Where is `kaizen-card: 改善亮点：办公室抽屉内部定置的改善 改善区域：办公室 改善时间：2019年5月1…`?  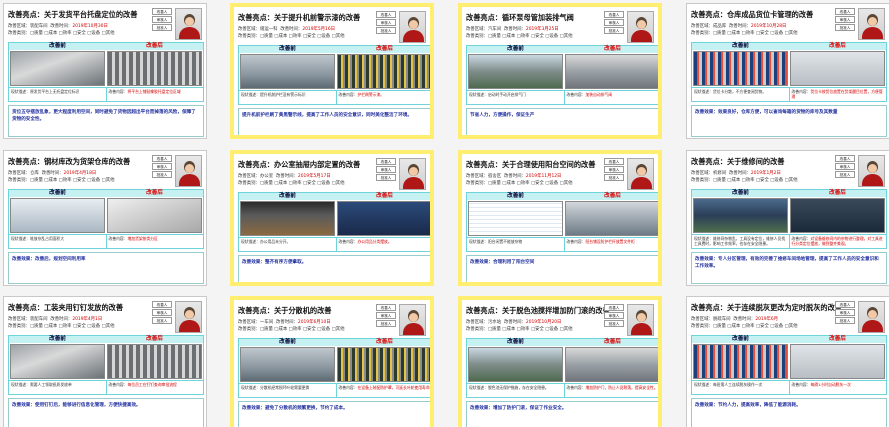
kaizen-card: 改善亮点：办公室抽屉内部定置的改善 改善区域：办公室 改善时间：2019年5月1… is located at coordinates (332, 218).